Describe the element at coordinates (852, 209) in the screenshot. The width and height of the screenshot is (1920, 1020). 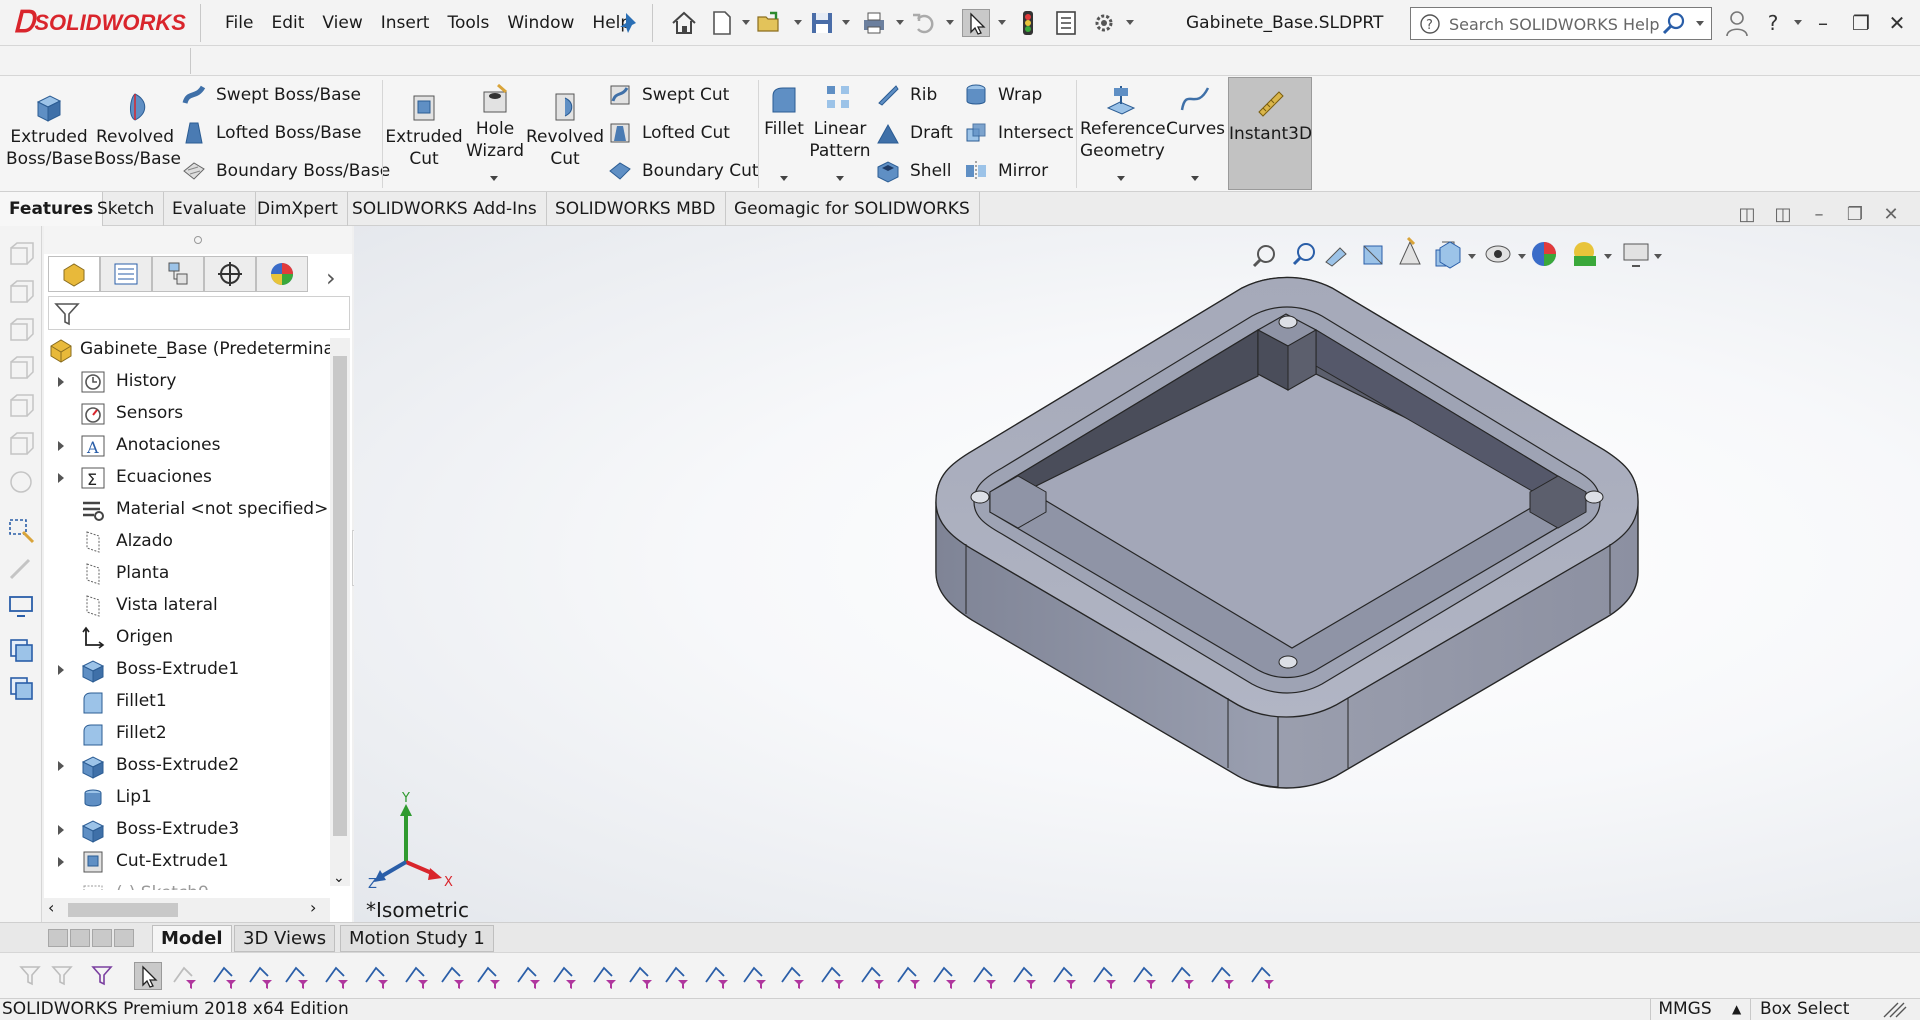
I see `tab-geomagic: Geomagic for SOLIDWORKS` at that location.